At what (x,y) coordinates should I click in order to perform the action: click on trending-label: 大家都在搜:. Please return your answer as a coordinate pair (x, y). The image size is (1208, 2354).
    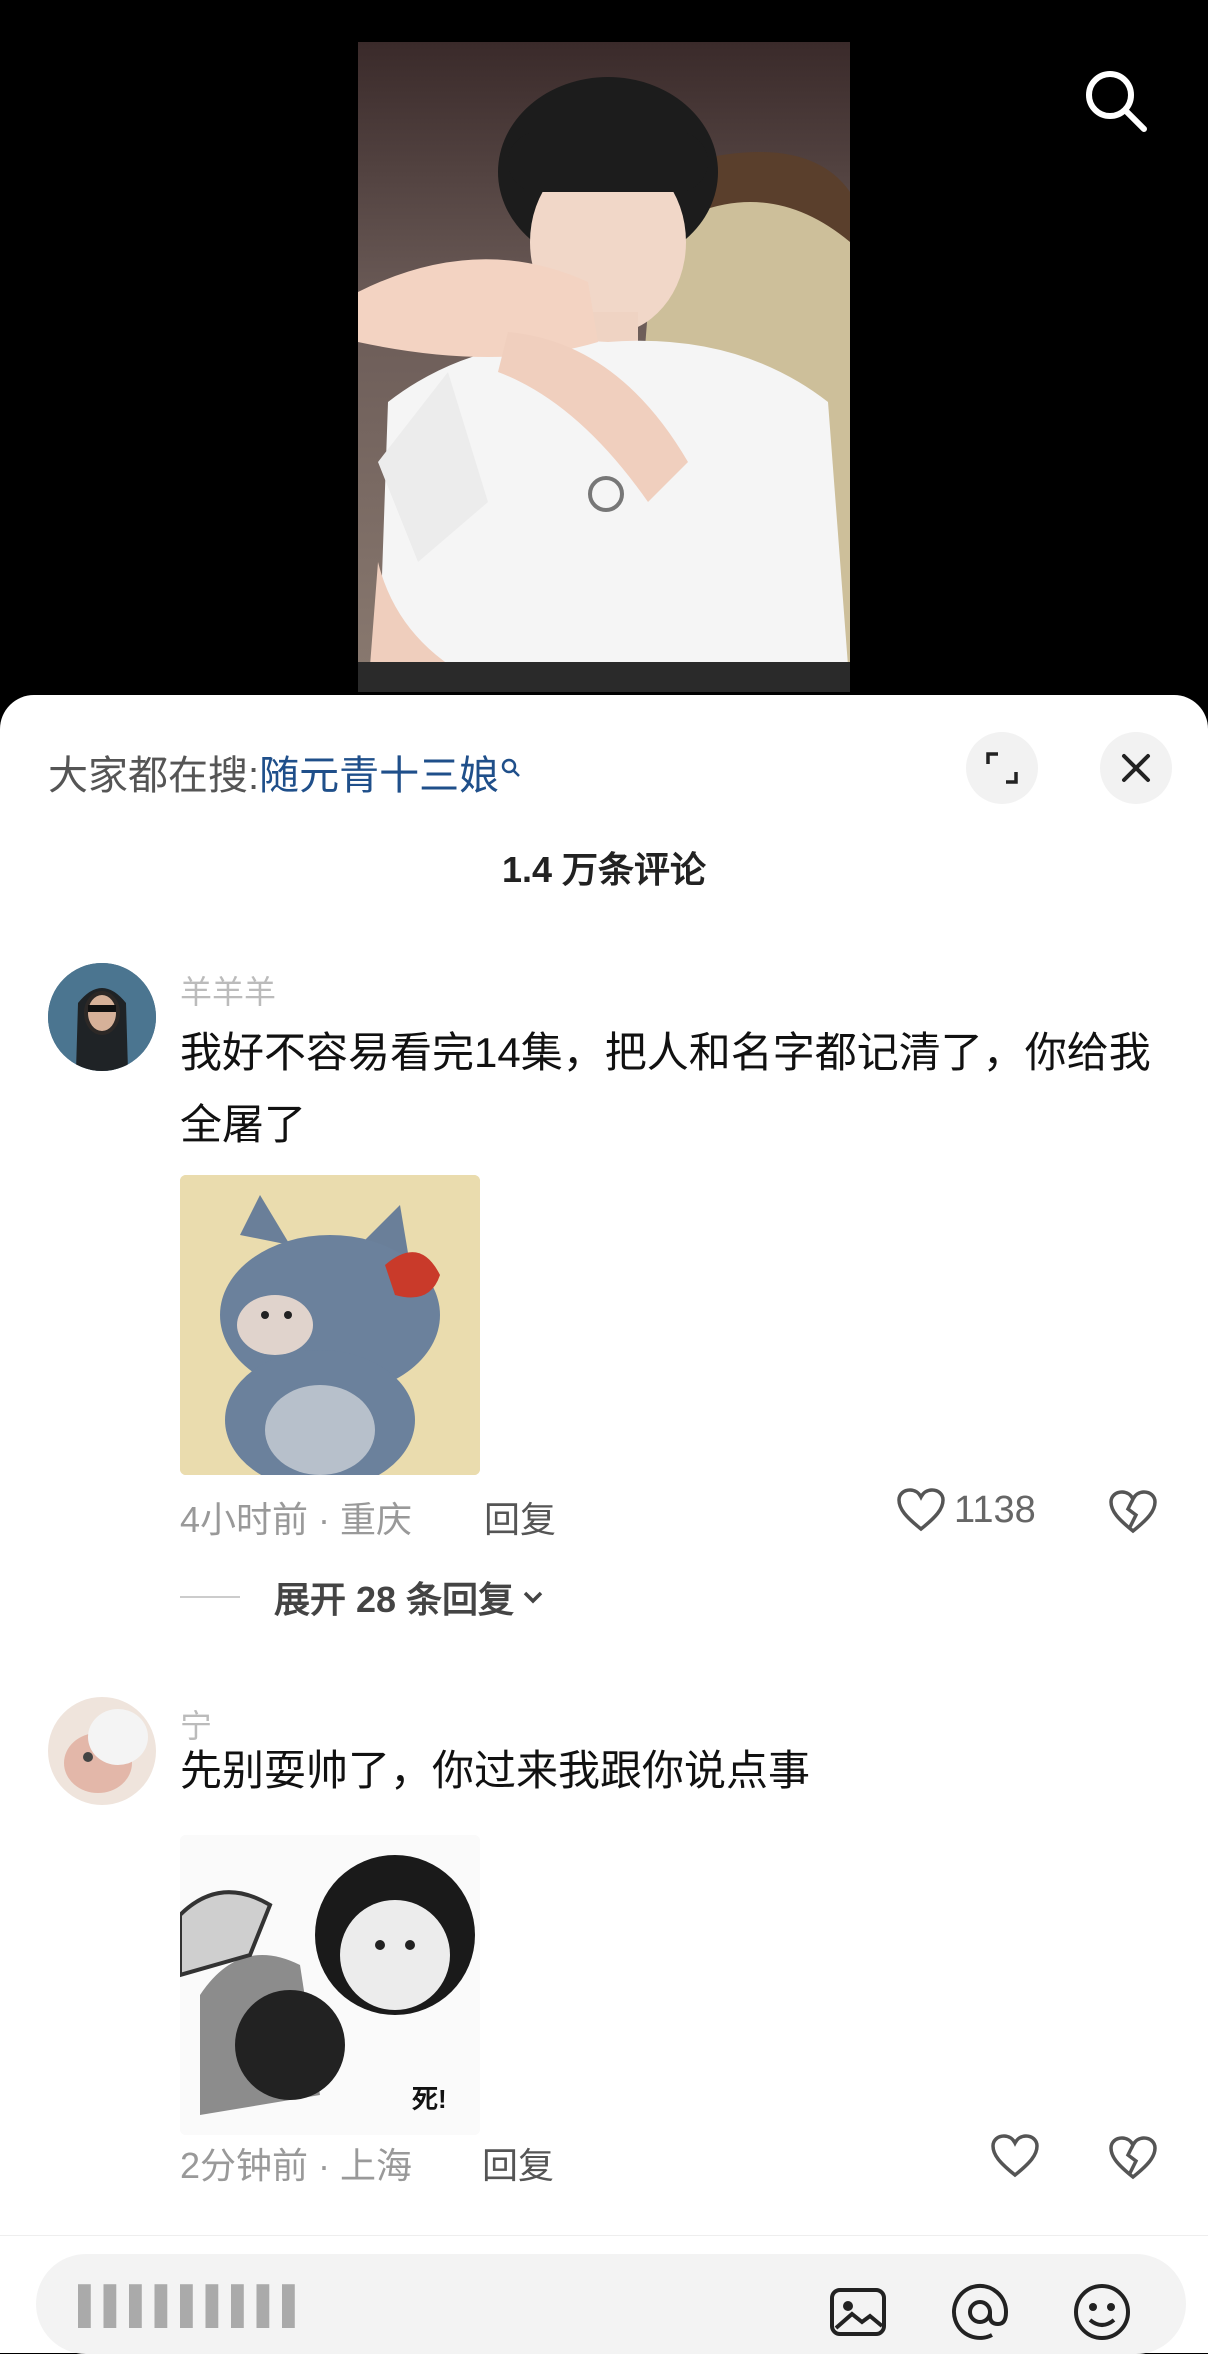
    Looking at the image, I should click on (154, 776).